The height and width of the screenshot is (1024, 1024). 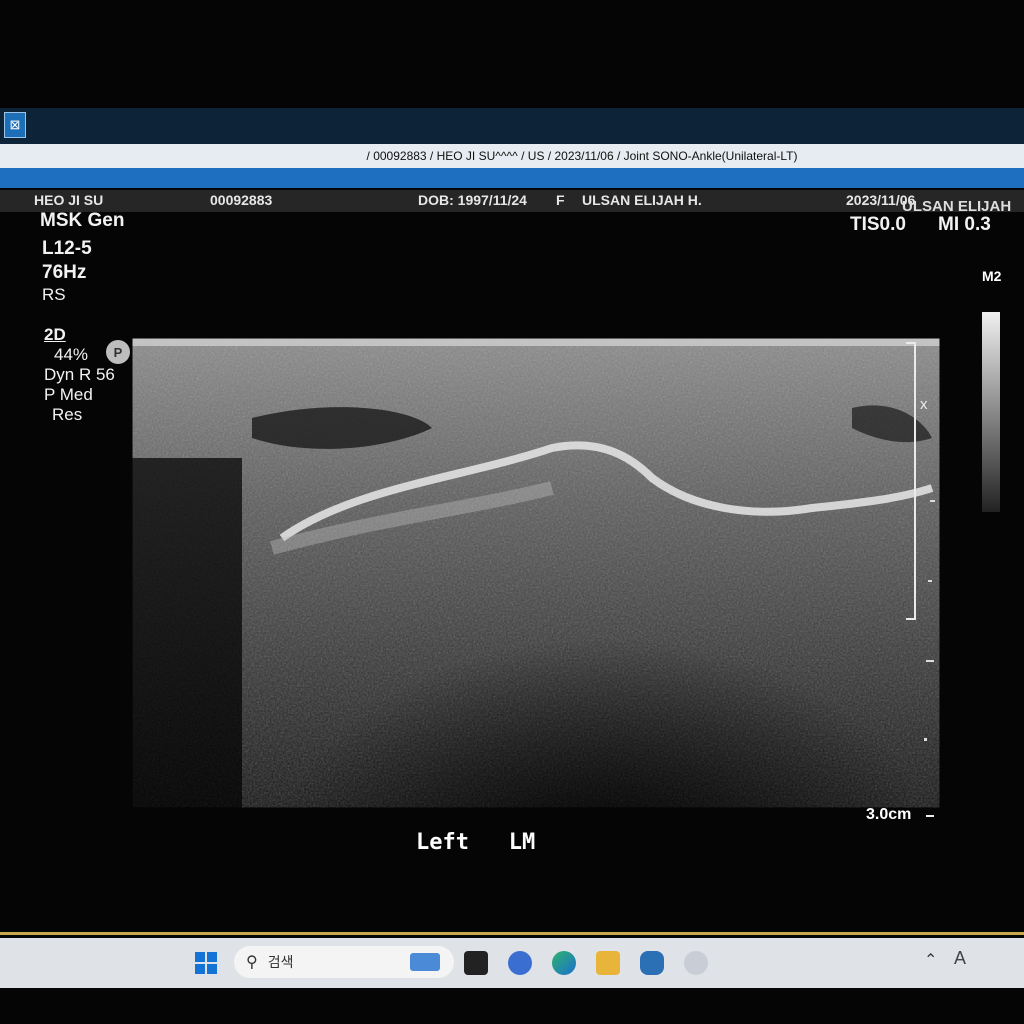 I want to click on title-band, so click(x=512, y=178).